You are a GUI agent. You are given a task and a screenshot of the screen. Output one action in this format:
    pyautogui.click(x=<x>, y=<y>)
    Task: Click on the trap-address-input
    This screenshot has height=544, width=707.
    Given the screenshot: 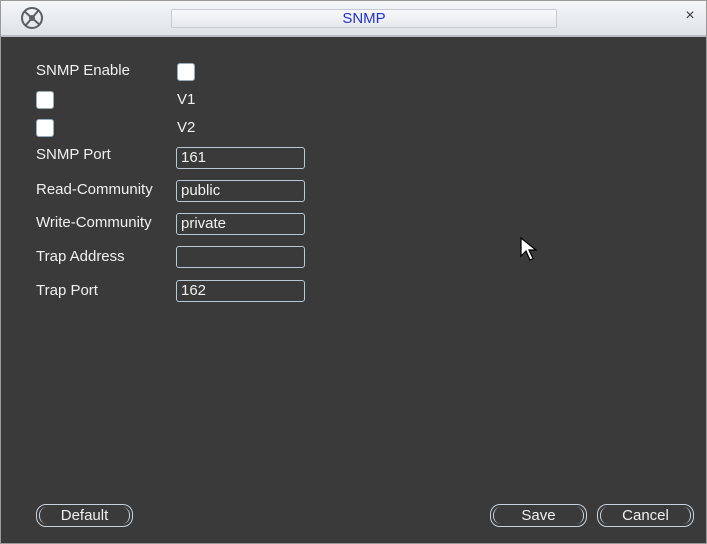 What is the action you would take?
    pyautogui.click(x=240, y=257)
    